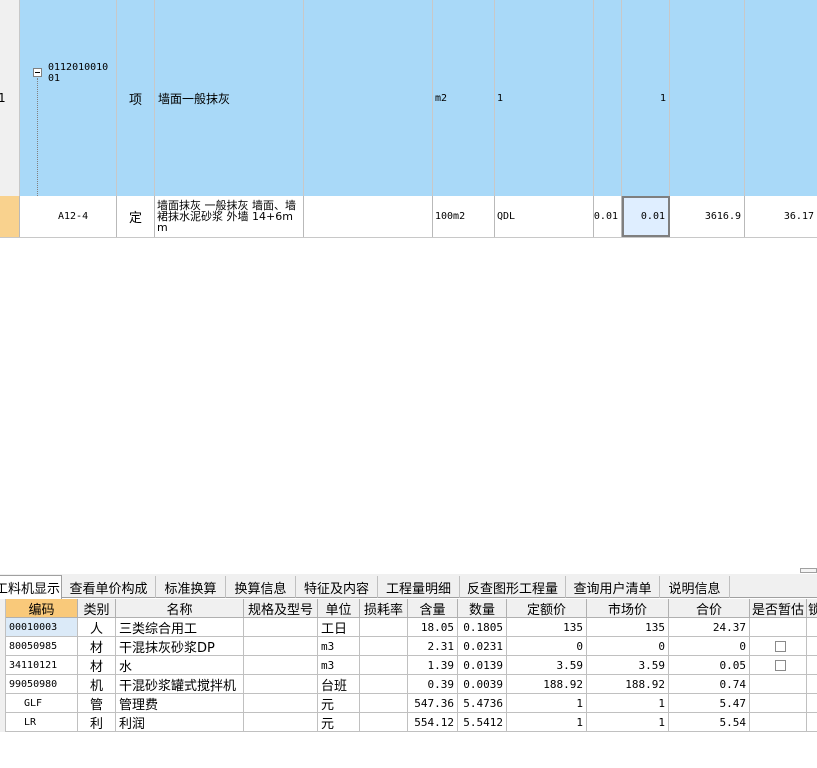 The width and height of the screenshot is (817, 768). Describe the element at coordinates (781, 98) in the screenshot. I see `total-cell` at that location.